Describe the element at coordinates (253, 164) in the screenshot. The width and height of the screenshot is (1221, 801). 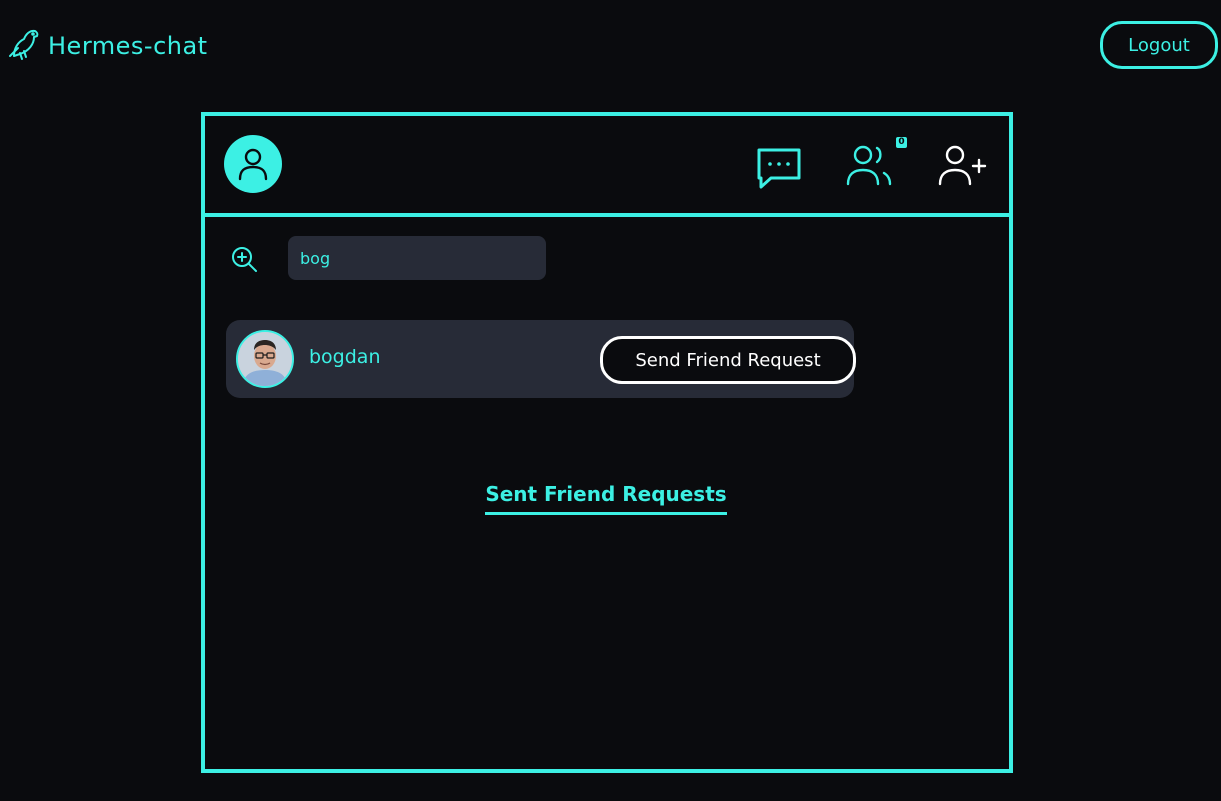
I see `user-avatar-icon` at that location.